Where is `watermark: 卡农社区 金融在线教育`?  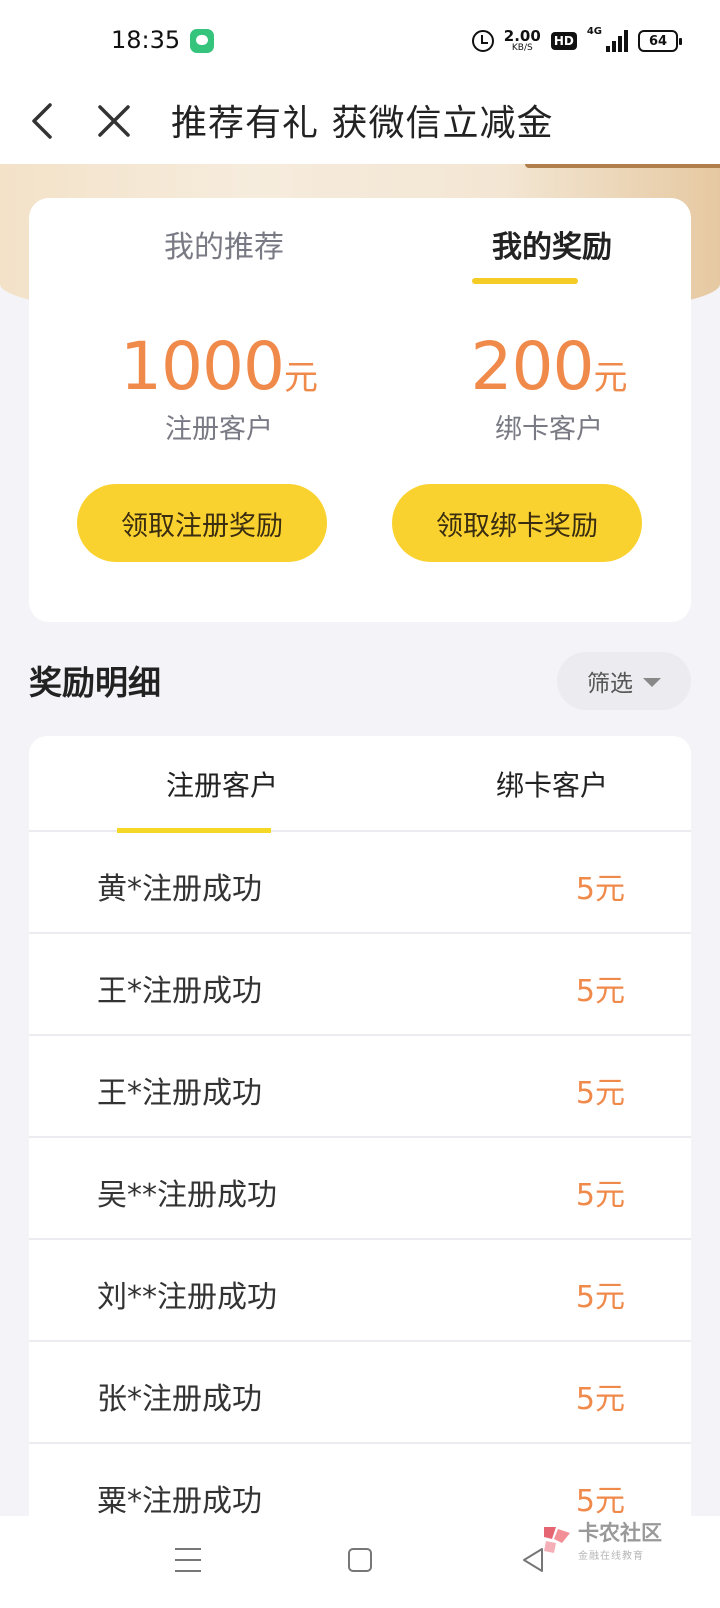
watermark: 卡农社区 金融在线教育 is located at coordinates (601, 1539).